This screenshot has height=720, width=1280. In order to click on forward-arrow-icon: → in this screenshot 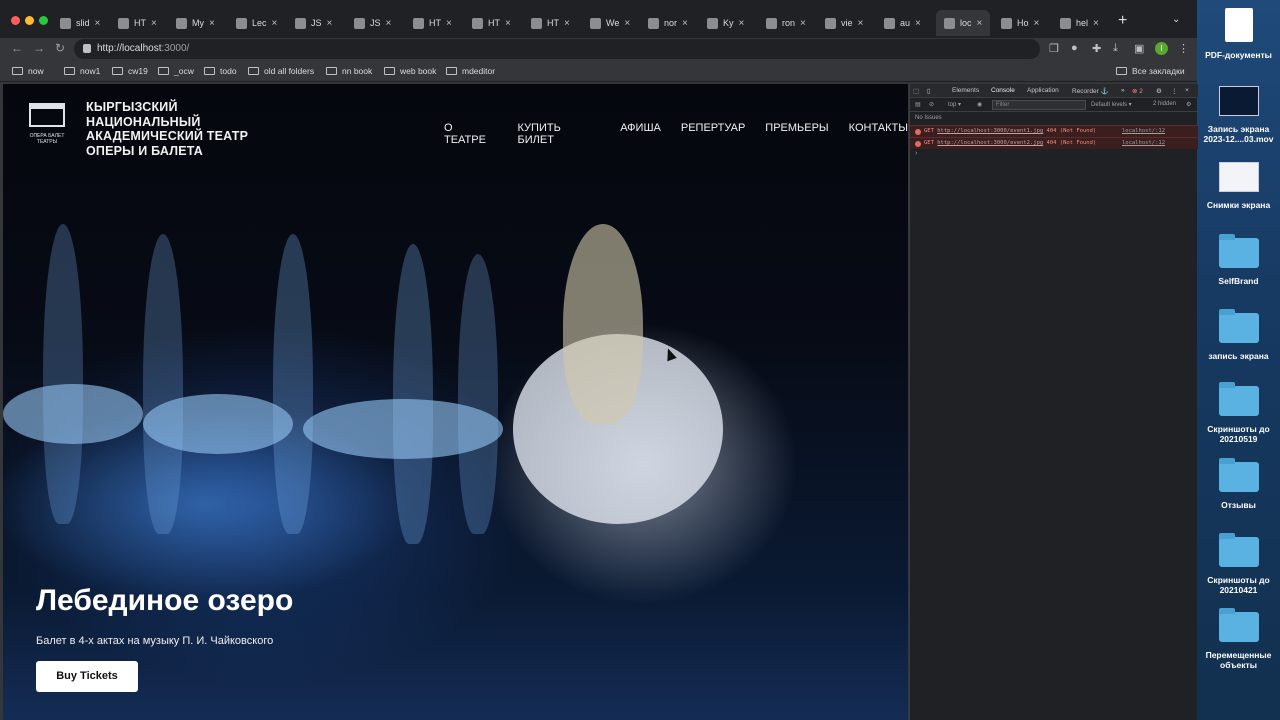, I will do `click(39, 48)`.